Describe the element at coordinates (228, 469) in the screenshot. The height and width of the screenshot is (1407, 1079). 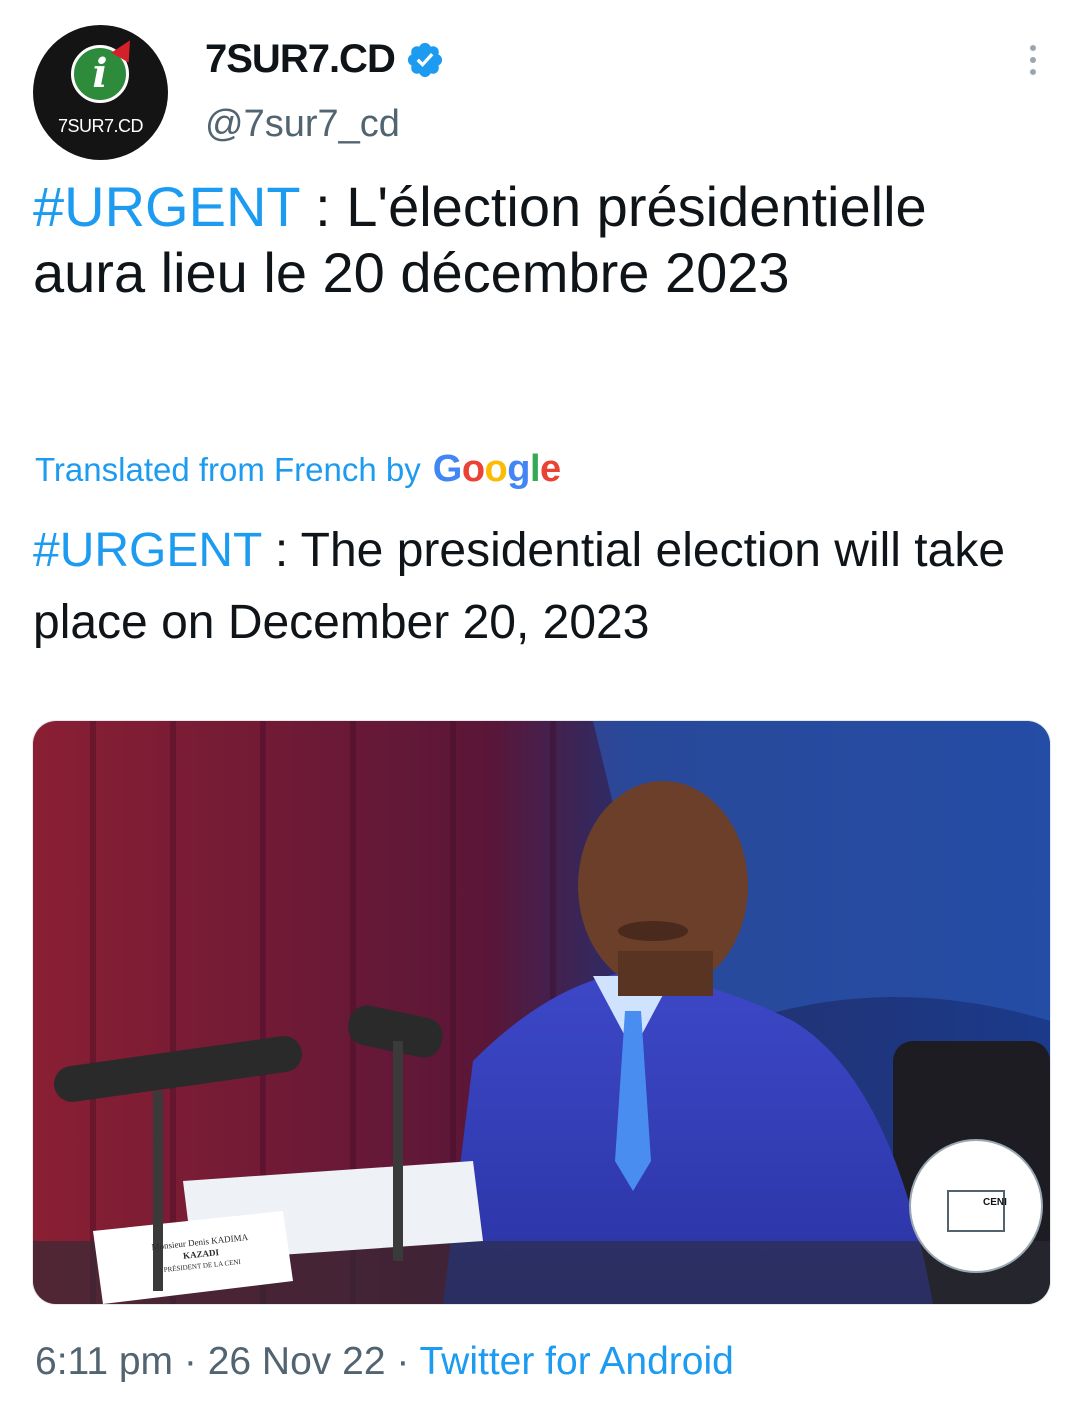
I see `translation-label: Translated from French by` at that location.